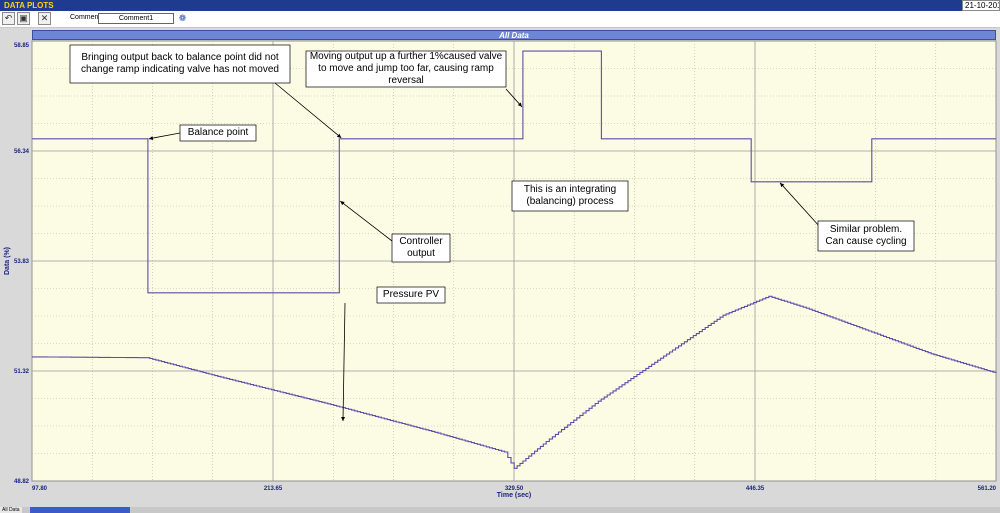  I want to click on x-tick-label: 446.35, so click(755, 489).